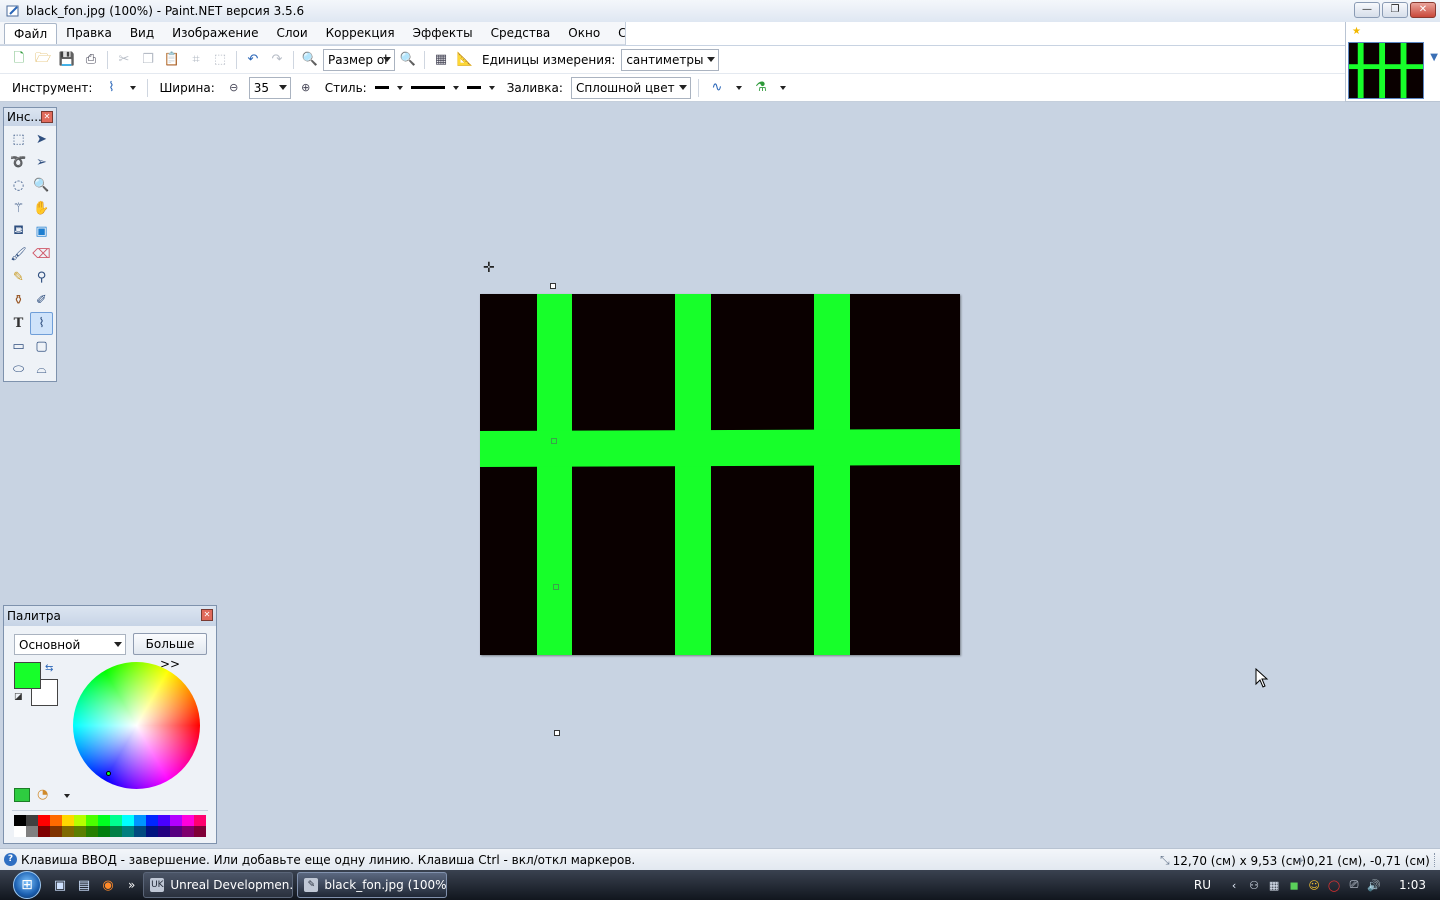 The height and width of the screenshot is (900, 1440). I want to click on line-start-style, so click(381, 87).